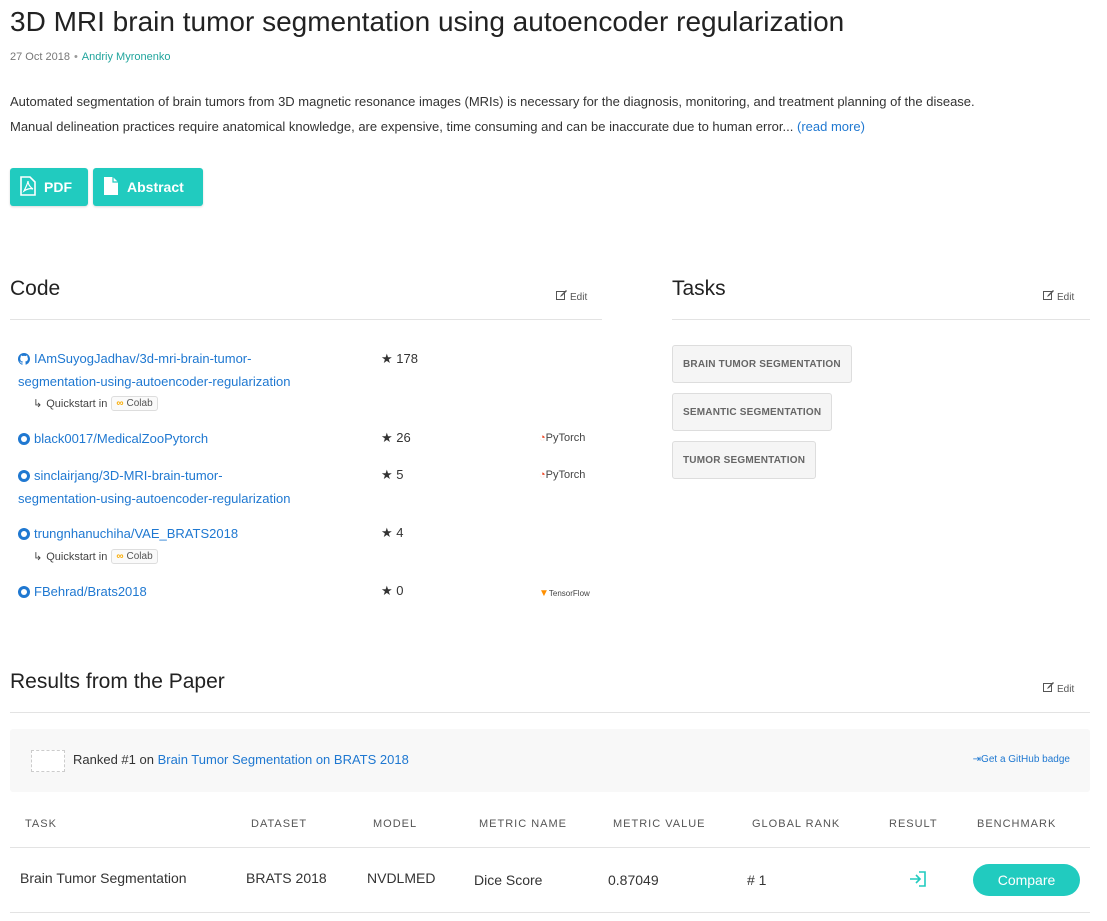  What do you see at coordinates (286, 878) in the screenshot?
I see `row-dataset: BRATS 2018` at bounding box center [286, 878].